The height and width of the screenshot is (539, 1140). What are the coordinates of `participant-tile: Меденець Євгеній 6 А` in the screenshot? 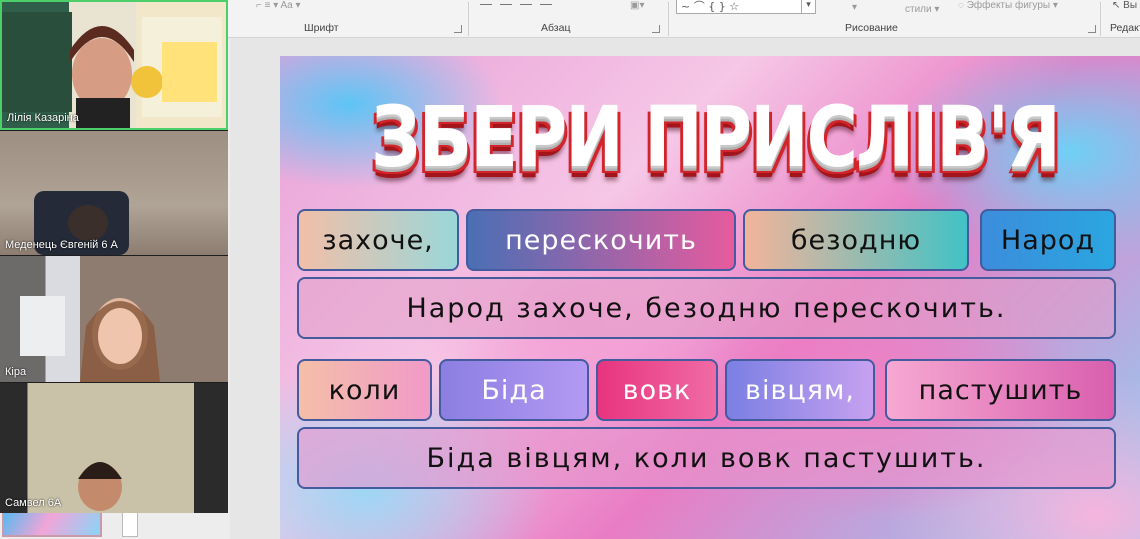 It's located at (114, 193).